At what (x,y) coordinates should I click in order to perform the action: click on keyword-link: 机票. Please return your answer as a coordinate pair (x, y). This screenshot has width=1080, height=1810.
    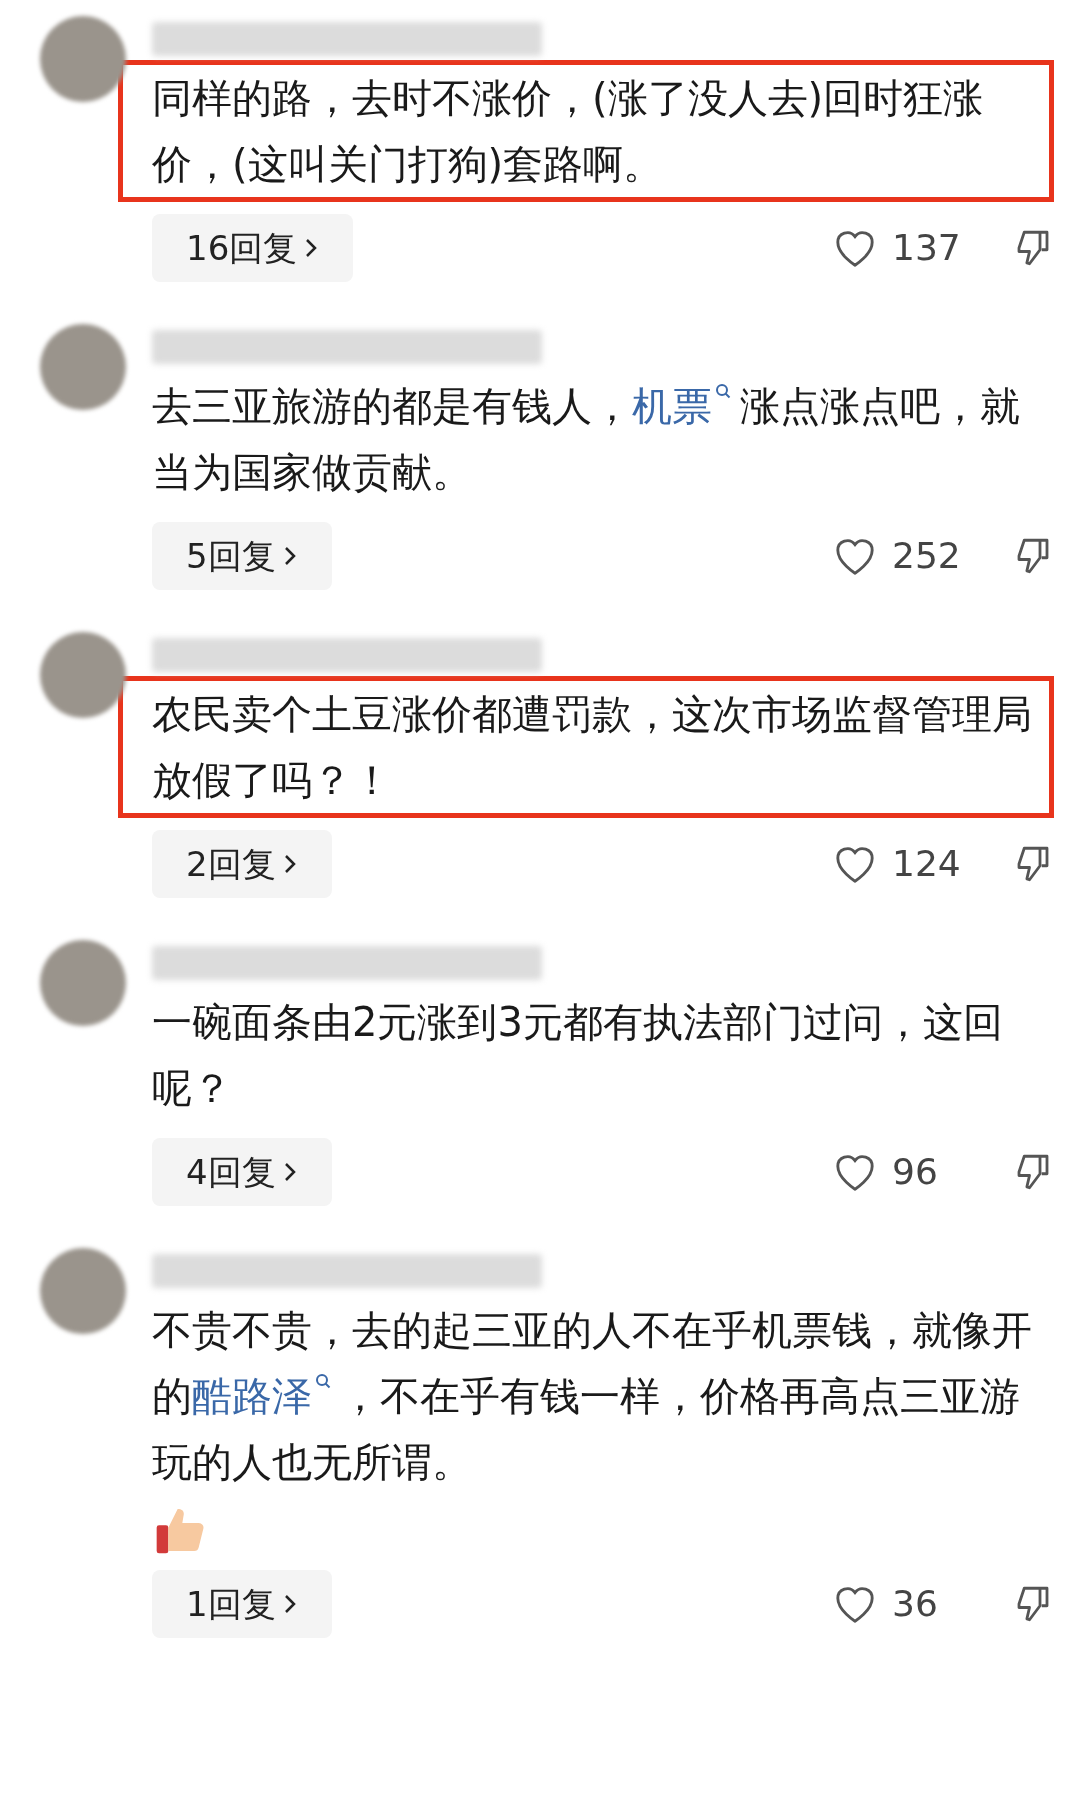
    Looking at the image, I should click on (686, 406).